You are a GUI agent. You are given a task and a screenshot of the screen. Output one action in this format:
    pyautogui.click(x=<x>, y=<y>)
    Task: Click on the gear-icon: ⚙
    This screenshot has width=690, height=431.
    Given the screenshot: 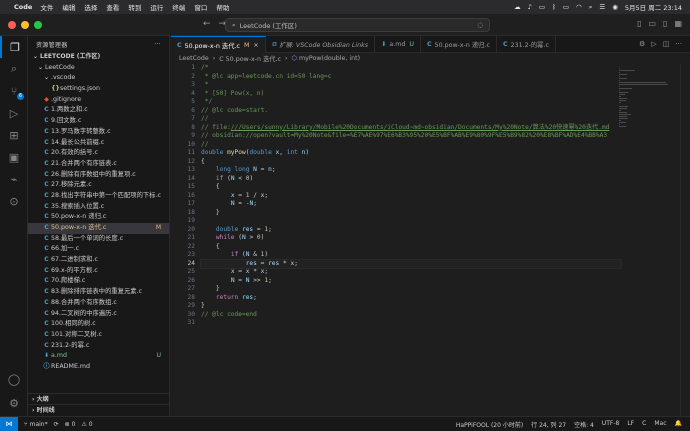 What is the action you would take?
    pyautogui.click(x=642, y=44)
    